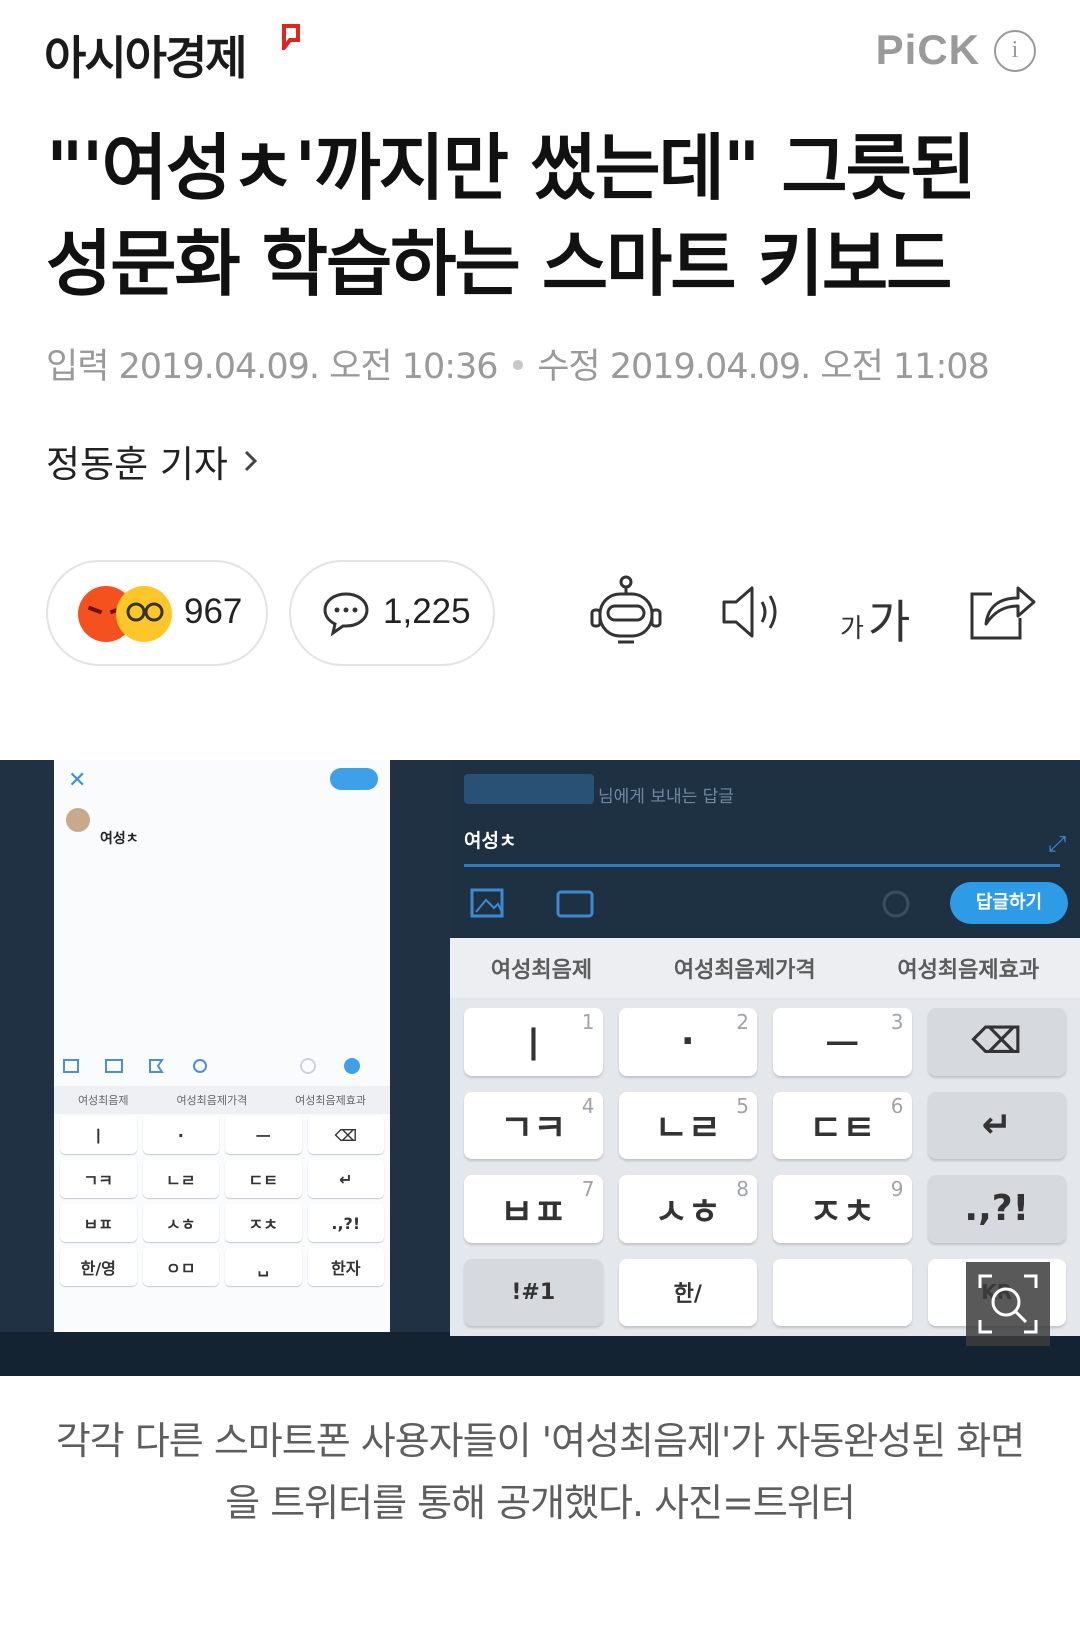 The image size is (1080, 1638). Describe the element at coordinates (427, 611) in the screenshot. I see `comment-count: 1,225` at that location.